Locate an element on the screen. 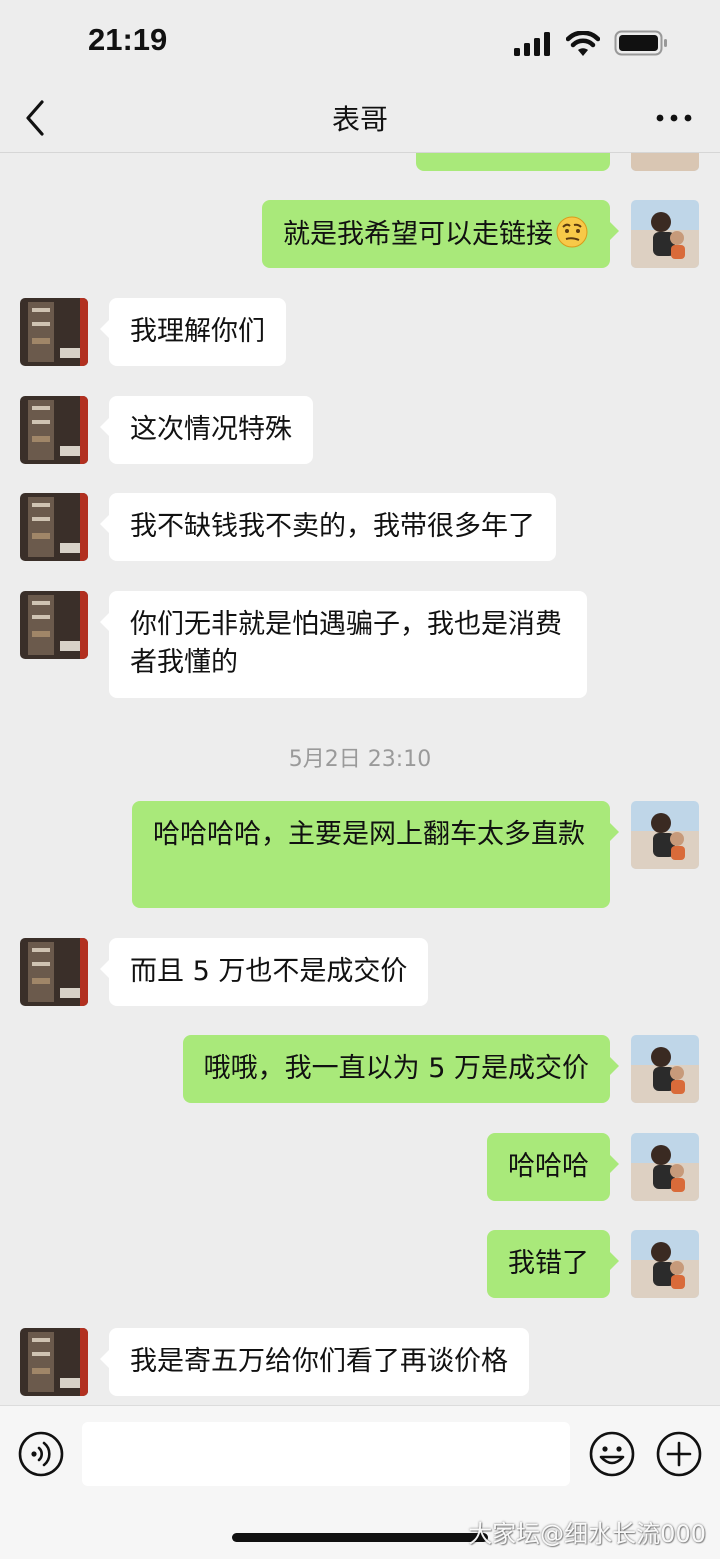 The image size is (720, 1559). status-time: 21:19 is located at coordinates (128, 39).